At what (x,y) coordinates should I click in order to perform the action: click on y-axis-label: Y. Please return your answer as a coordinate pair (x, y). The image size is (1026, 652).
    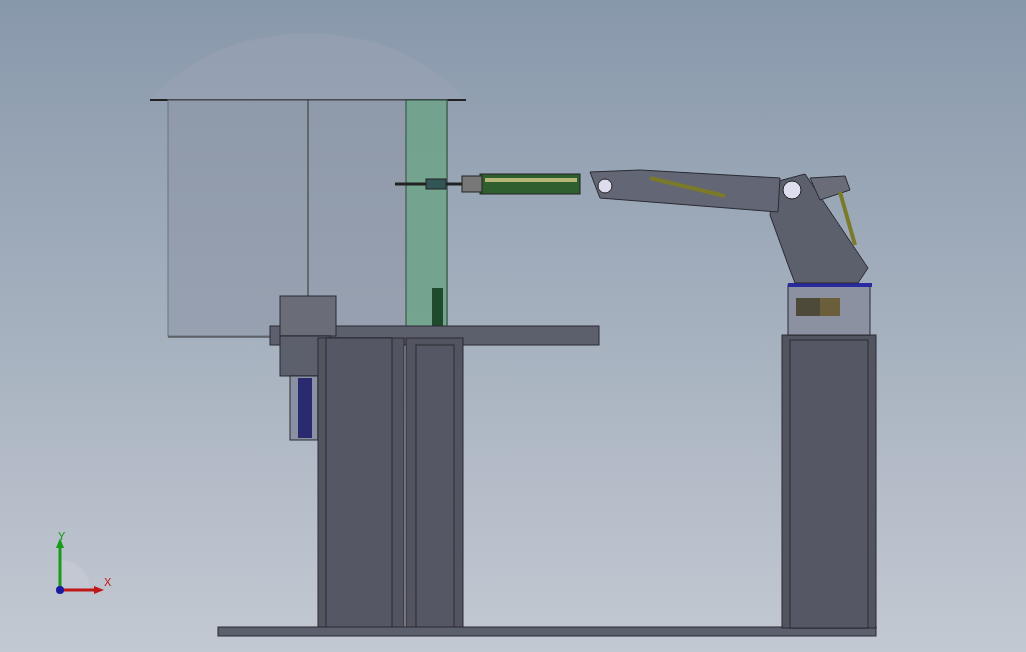
    Looking at the image, I should click on (62, 536).